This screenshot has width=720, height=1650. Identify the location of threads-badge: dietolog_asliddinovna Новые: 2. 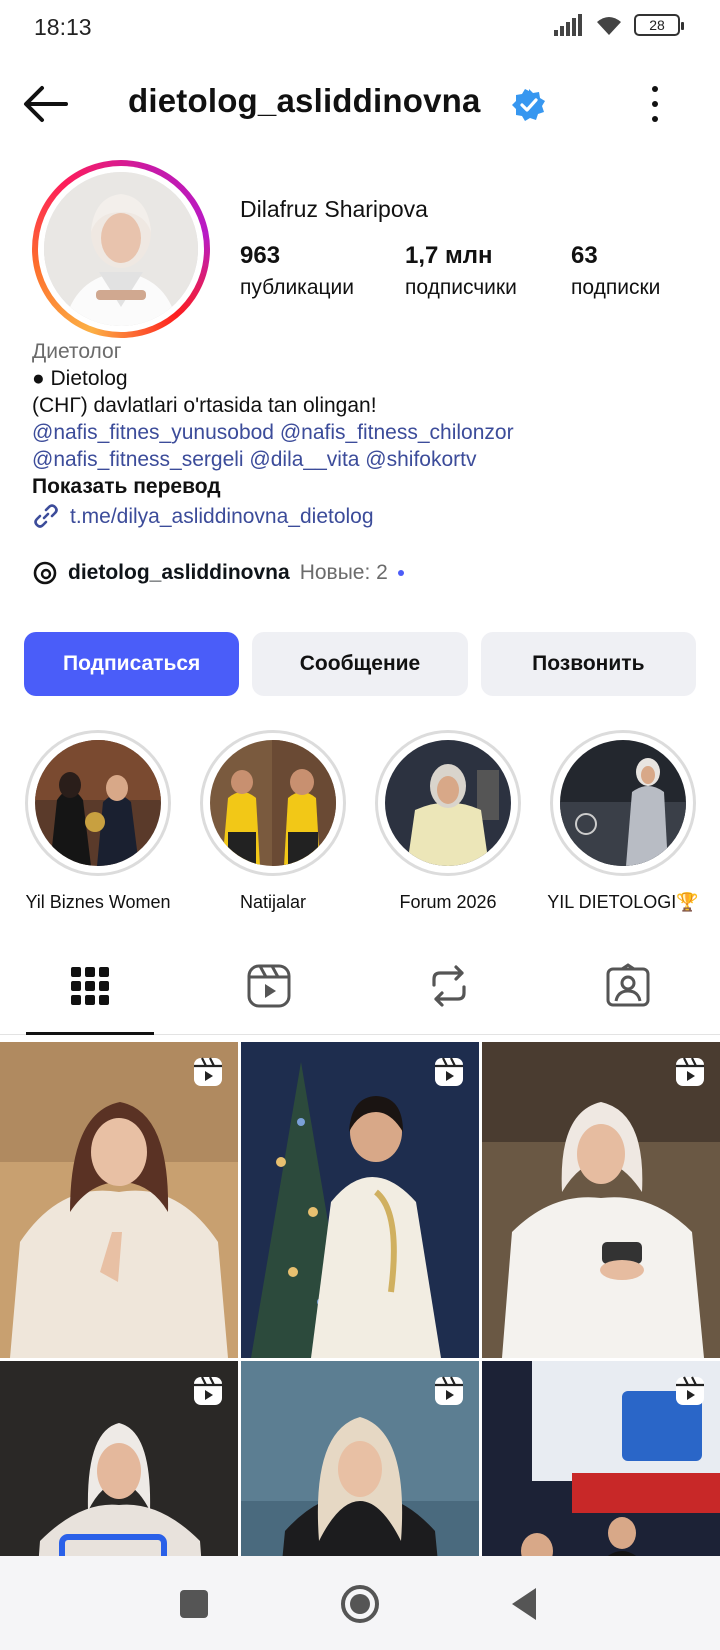
(218, 573).